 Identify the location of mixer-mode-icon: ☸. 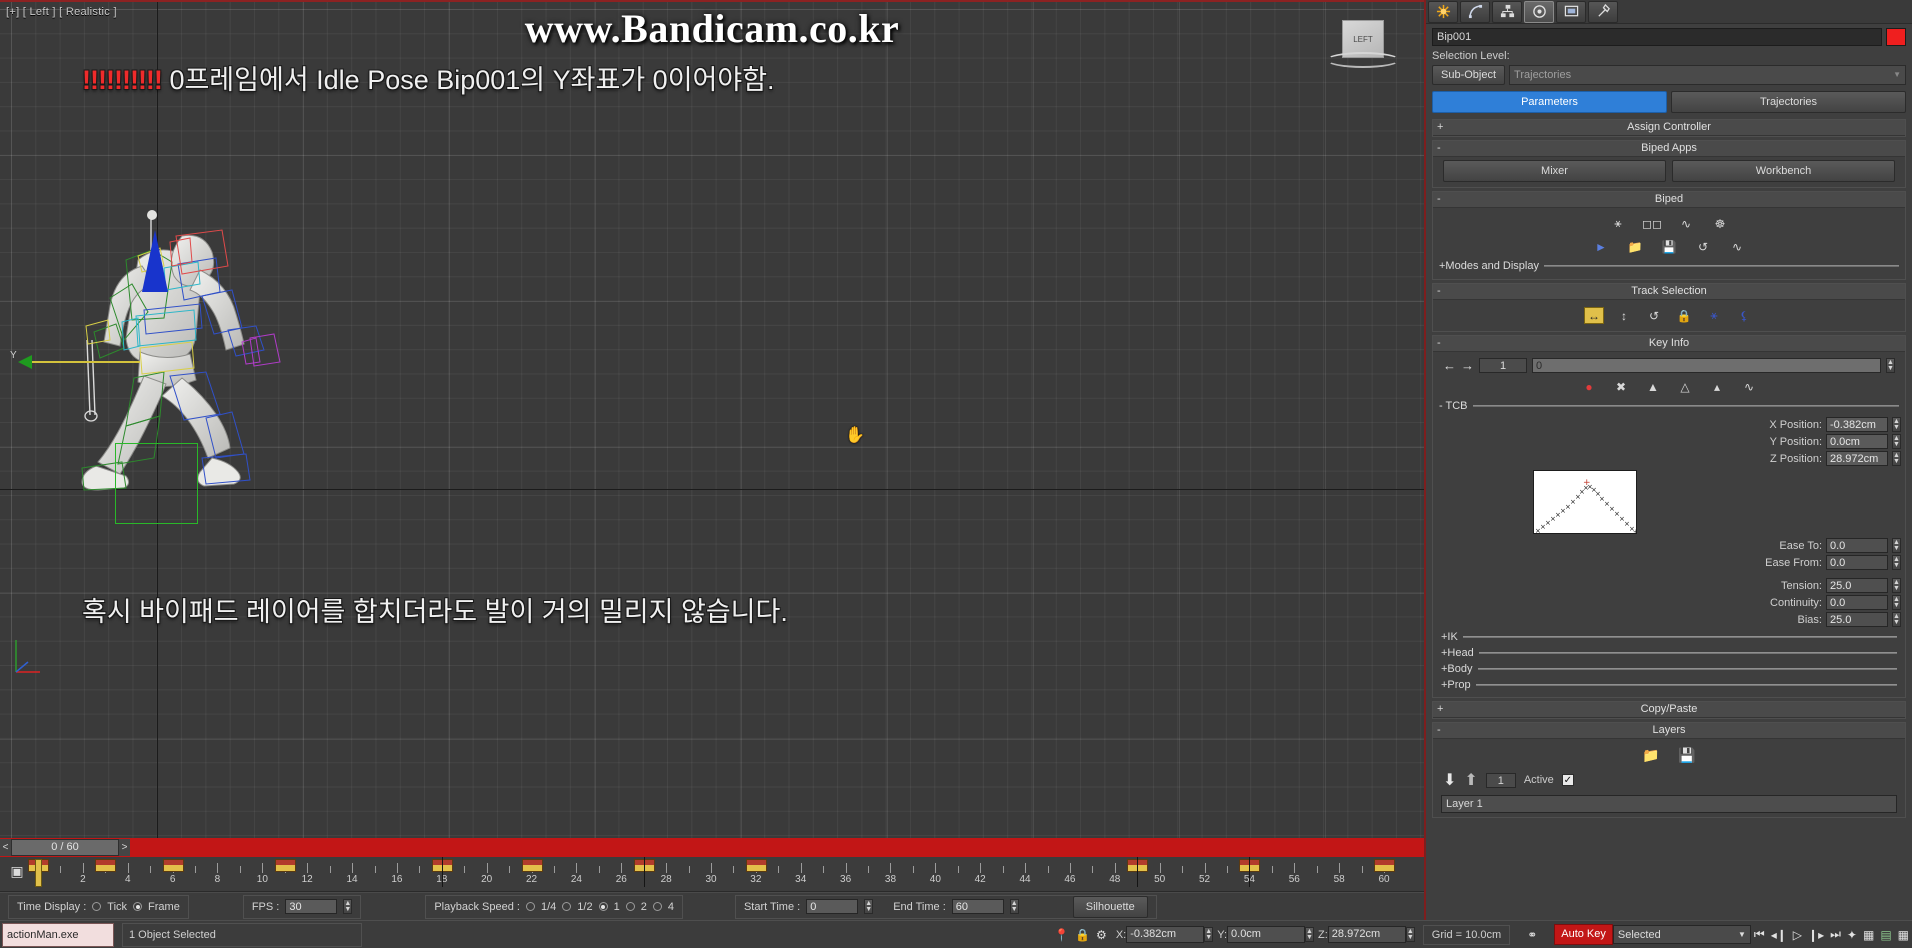
(1720, 223).